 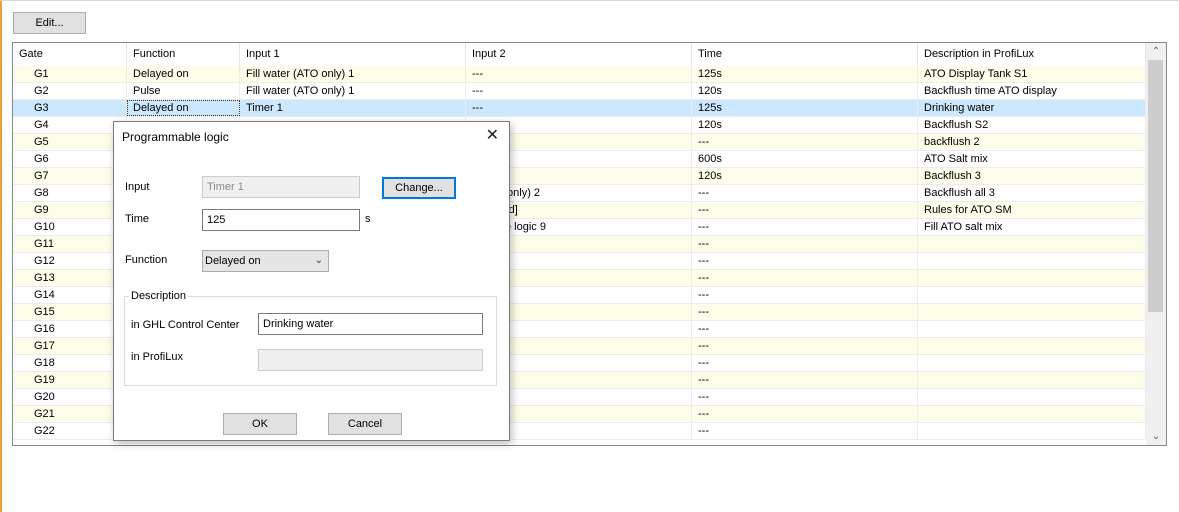 What do you see at coordinates (70, 176) in the screenshot?
I see `cell-gate: G7` at bounding box center [70, 176].